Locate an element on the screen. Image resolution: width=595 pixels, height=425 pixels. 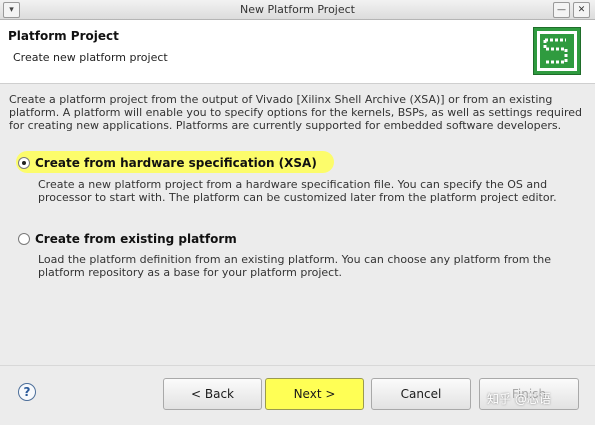
window-title: New Platform Project is located at coordinates (297, 9).